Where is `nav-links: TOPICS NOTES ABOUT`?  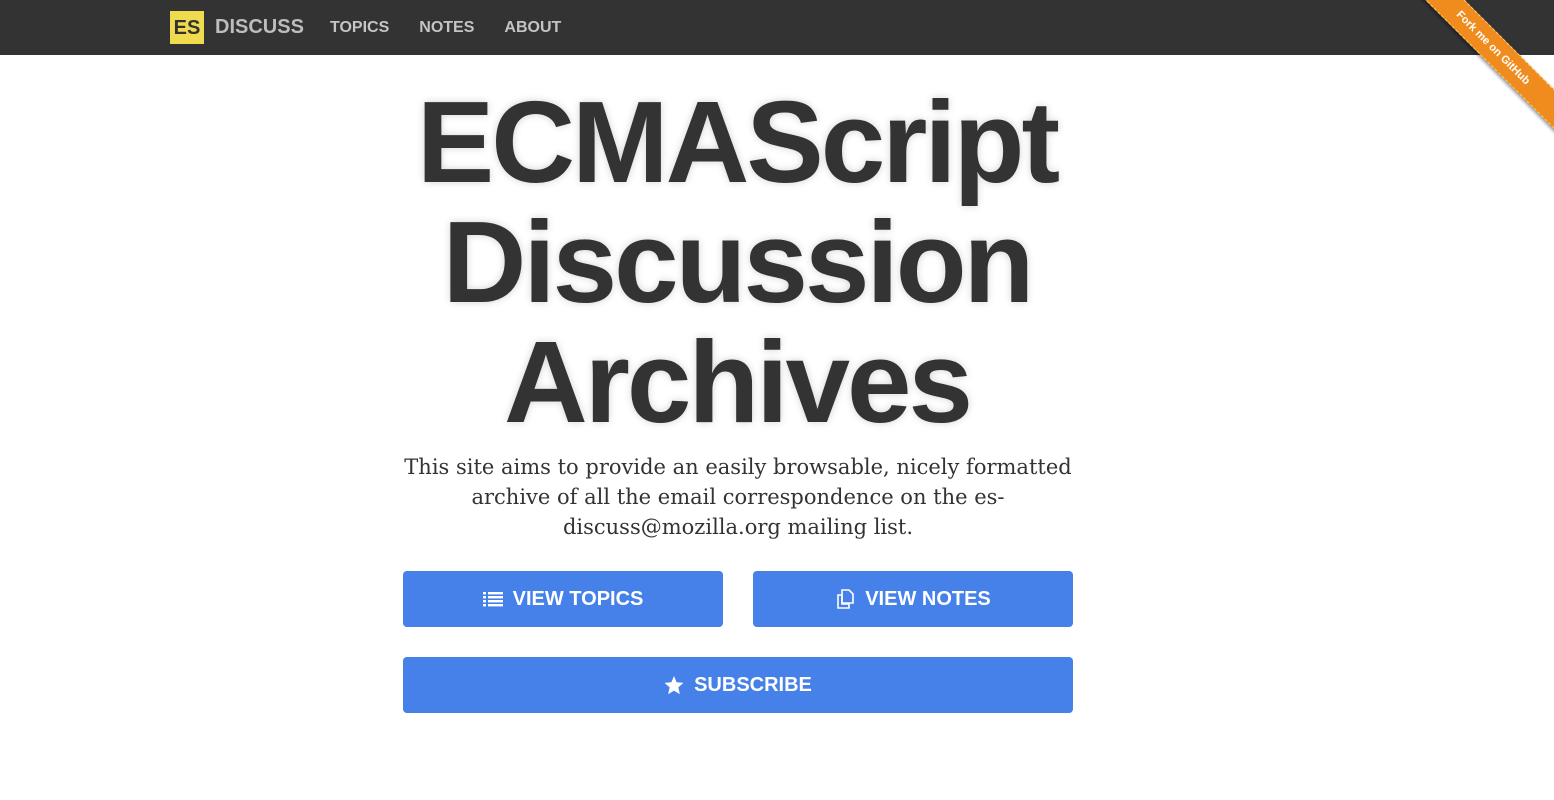 nav-links: TOPICS NOTES ABOUT is located at coordinates (460, 27).